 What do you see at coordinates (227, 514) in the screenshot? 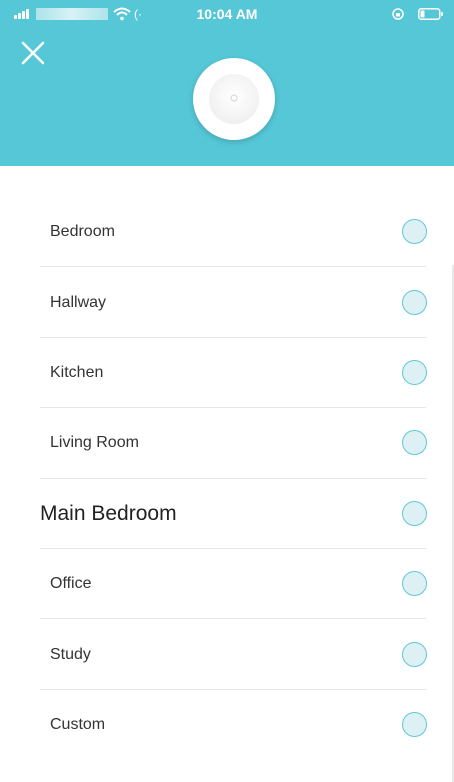
I see `list-item-main-bedroom: Main Bedroom` at bounding box center [227, 514].